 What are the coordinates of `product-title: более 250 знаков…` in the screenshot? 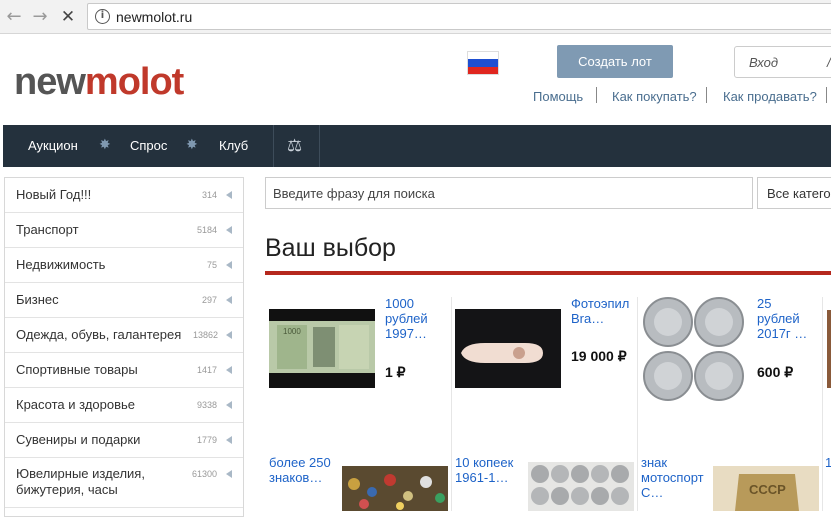 It's located at (302, 470).